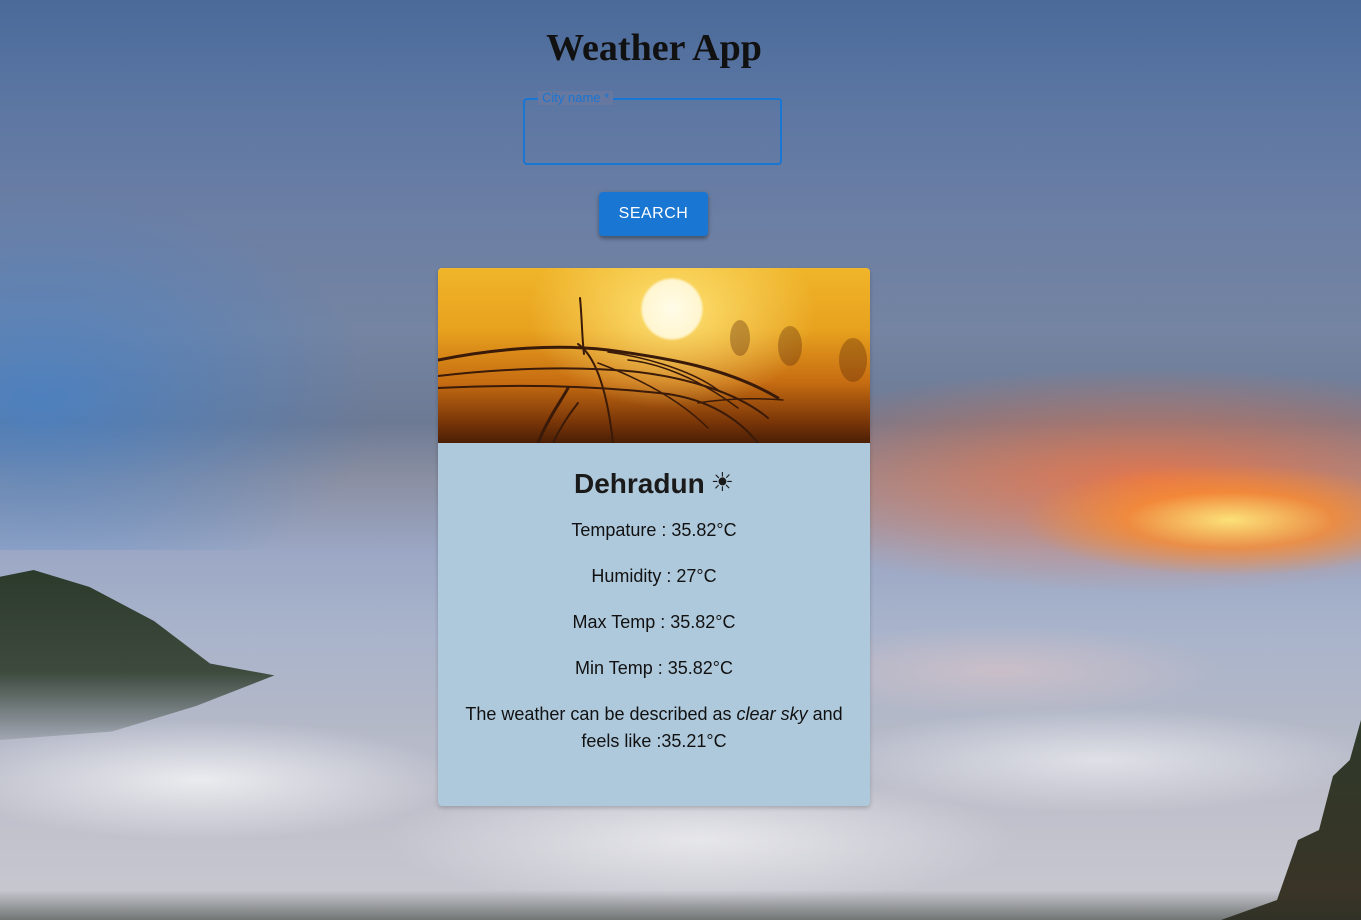  I want to click on temperature-text: Tempature : 35.82°C, so click(654, 530).